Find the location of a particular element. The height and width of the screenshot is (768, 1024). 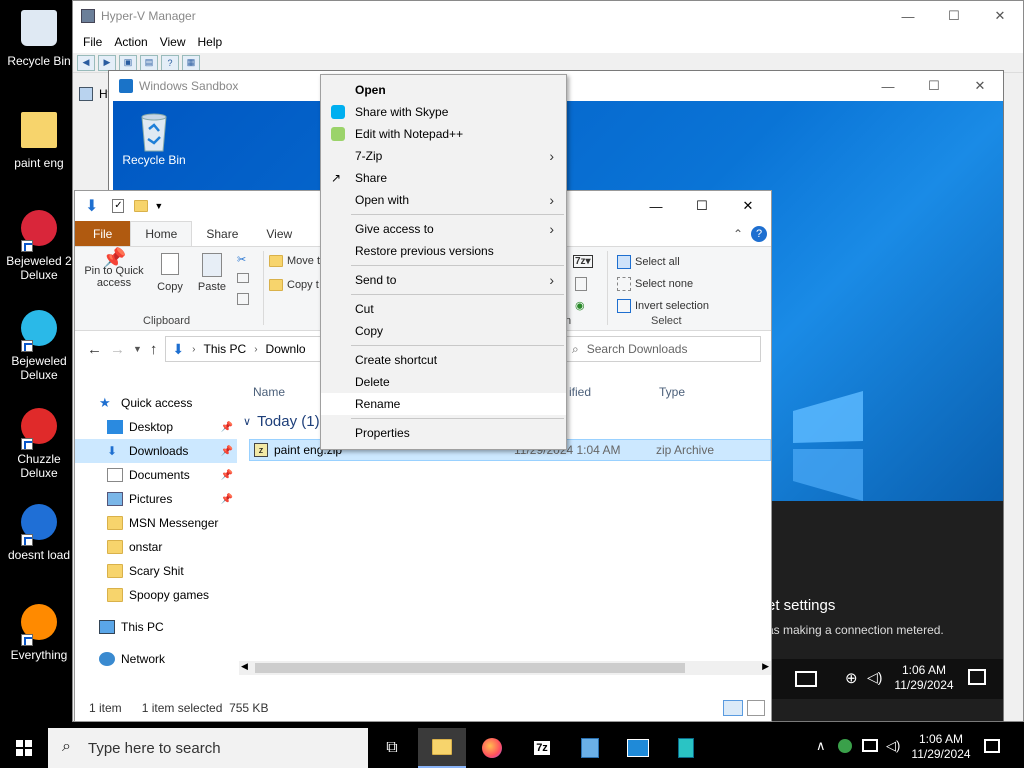

desktop-icon-bejeweled-2-deluxe: Bejeweled 2 Deluxe is located at coordinates (39, 245).